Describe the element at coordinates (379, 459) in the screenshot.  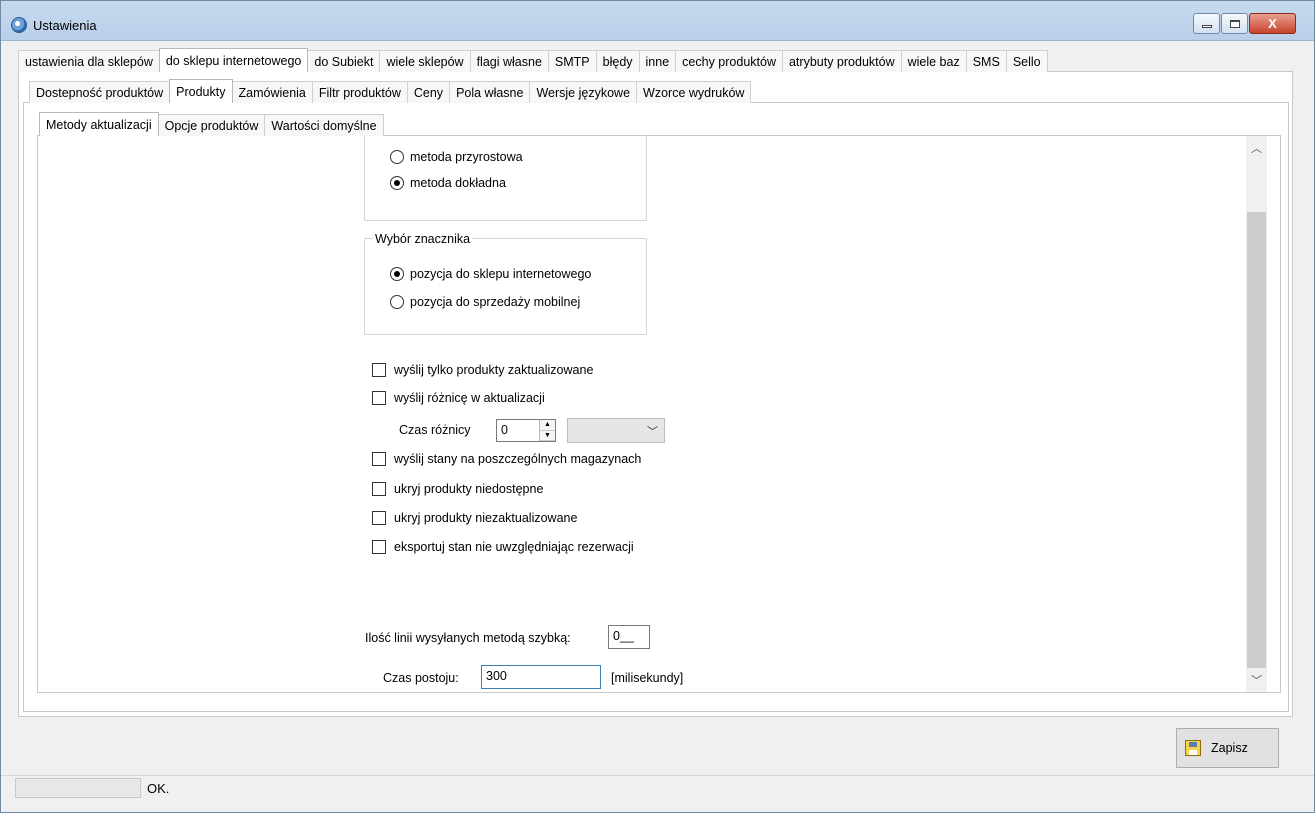
I see `checkbox-send-stock-per-warehouse` at that location.